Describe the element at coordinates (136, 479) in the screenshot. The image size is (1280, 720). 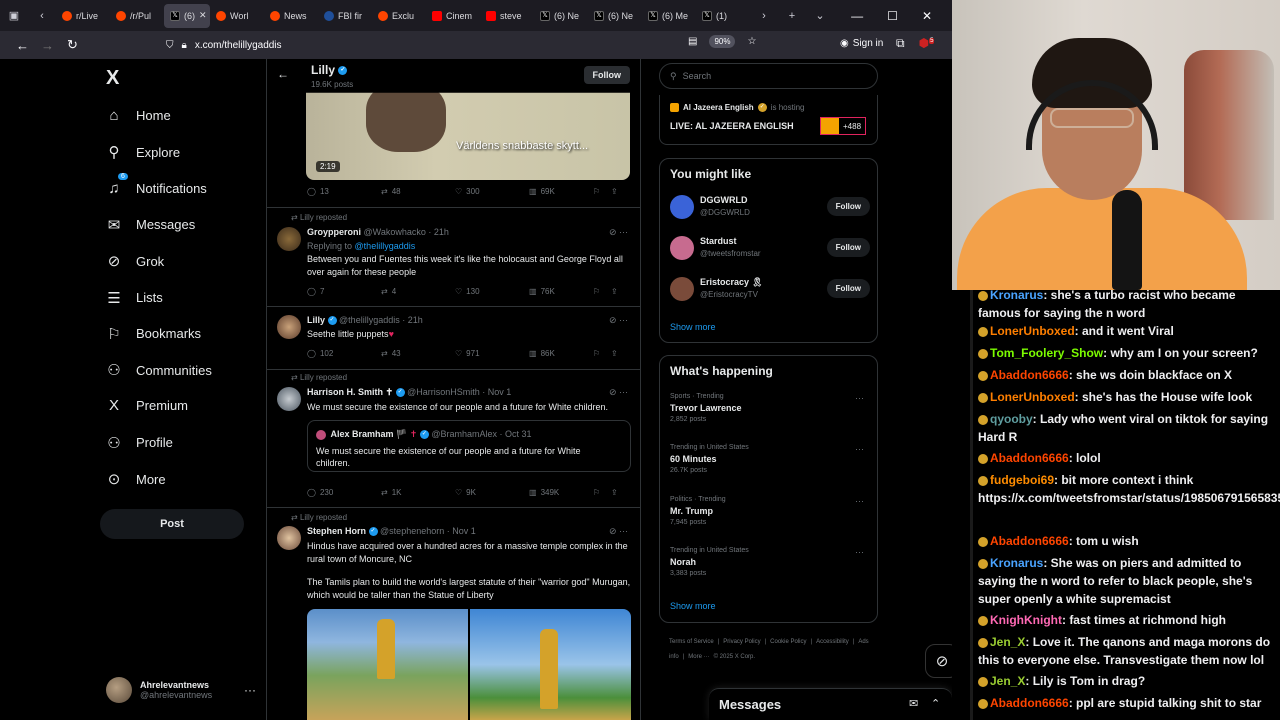
I see `nav-item-more: ⊙ More` at that location.